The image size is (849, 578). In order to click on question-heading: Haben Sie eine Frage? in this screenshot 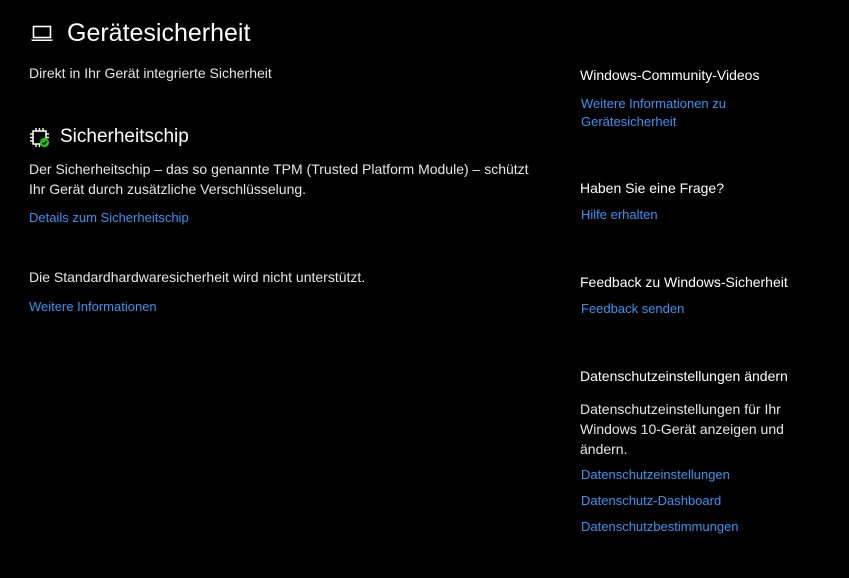, I will do `click(652, 188)`.